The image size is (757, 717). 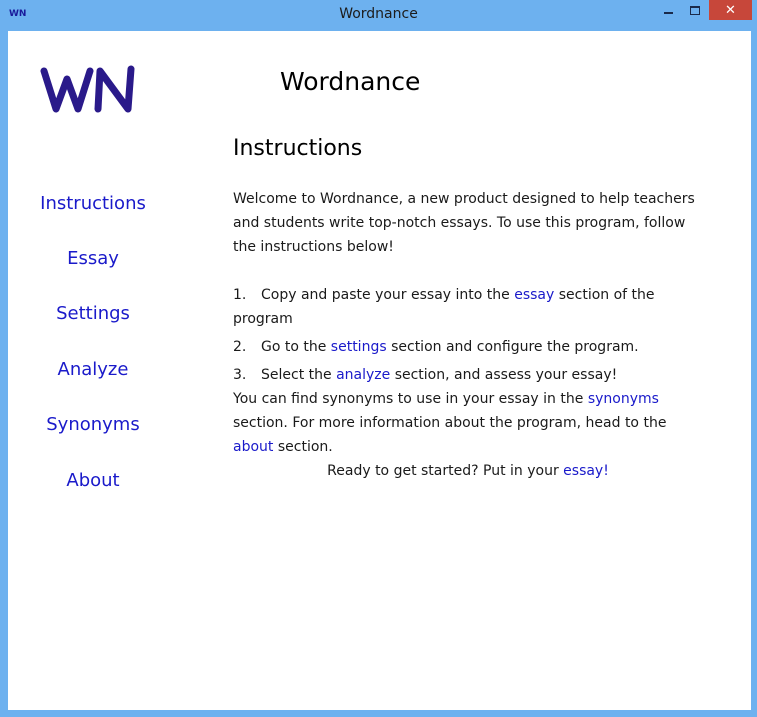 What do you see at coordinates (359, 347) in the screenshot?
I see `settings-link: settings` at bounding box center [359, 347].